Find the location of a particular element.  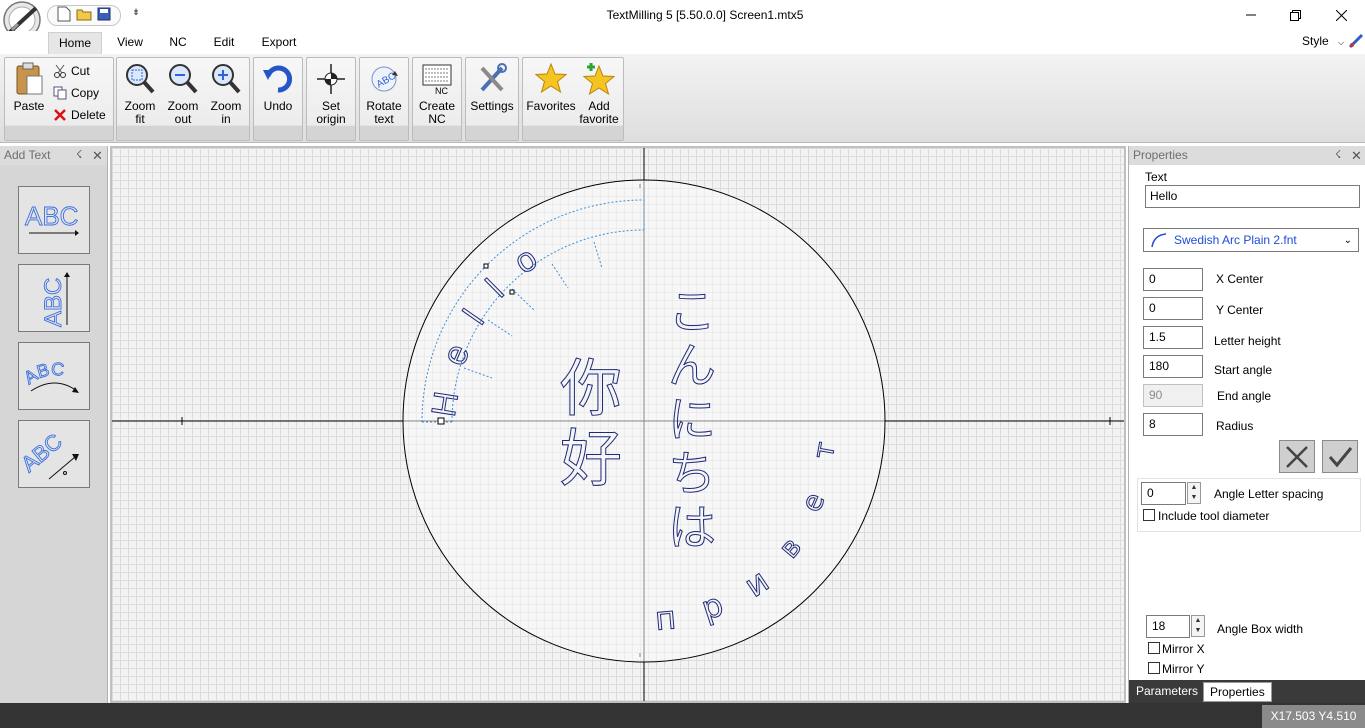

save-icon is located at coordinates (104, 15).